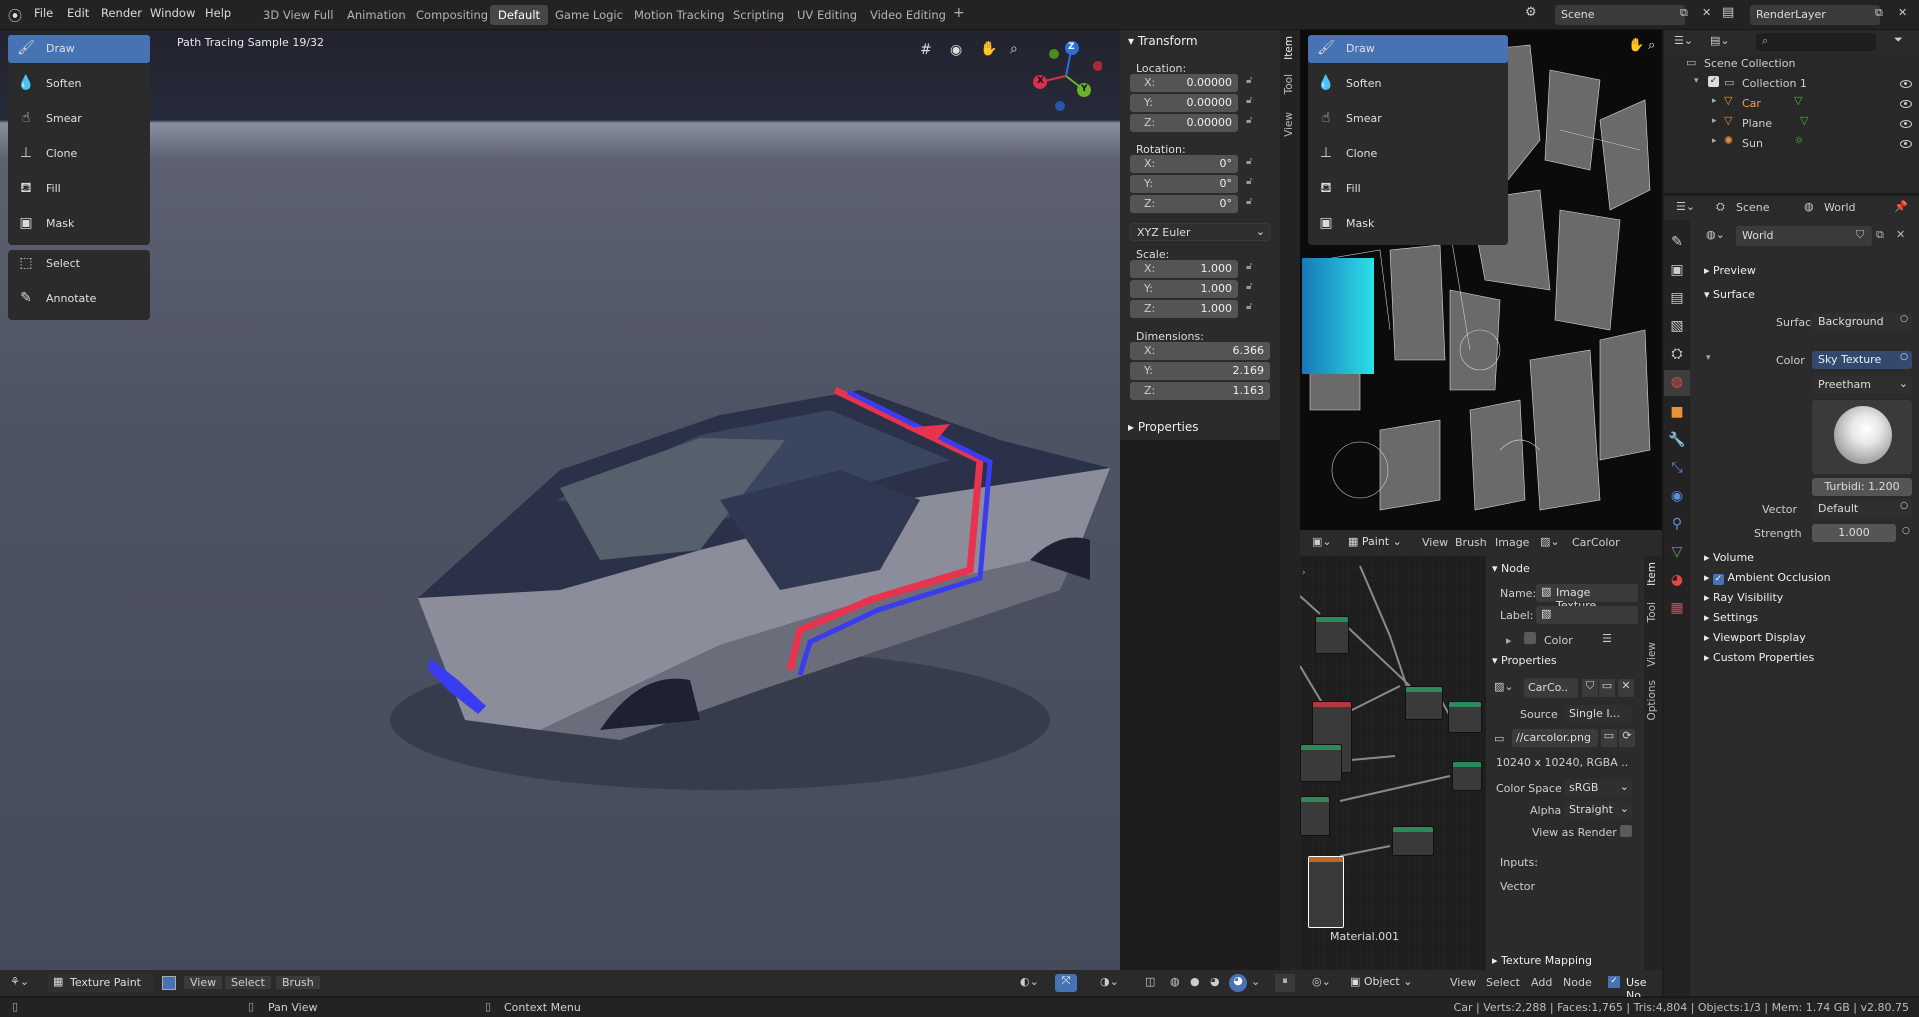 This screenshot has height=1017, width=1919. I want to click on node-name-field: ▧Image Texture, so click(1587, 598).